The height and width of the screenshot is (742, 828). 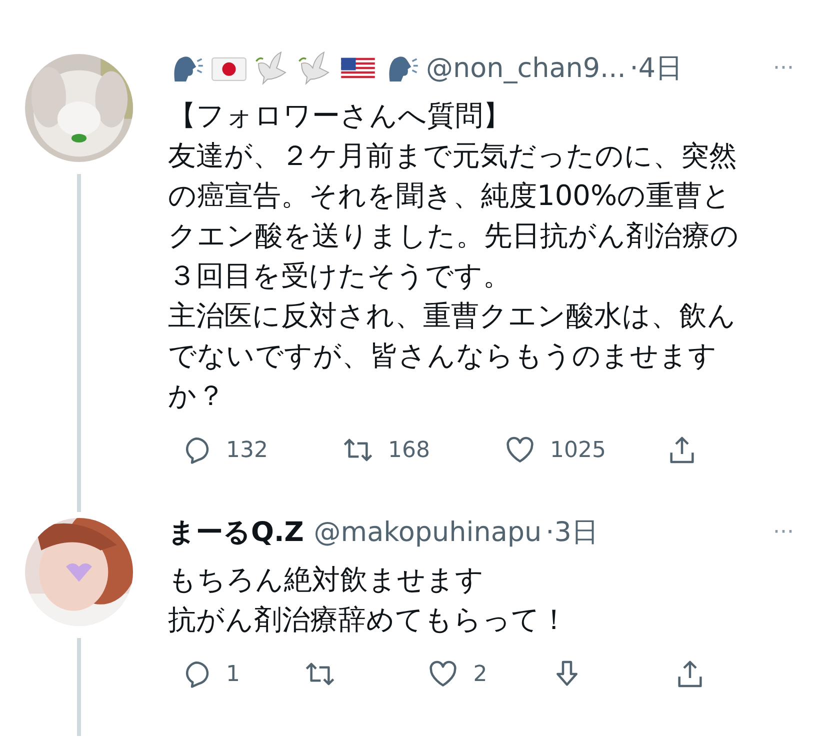 I want to click on tweet-text: もちろん絶対飲ませます, so click(x=326, y=580).